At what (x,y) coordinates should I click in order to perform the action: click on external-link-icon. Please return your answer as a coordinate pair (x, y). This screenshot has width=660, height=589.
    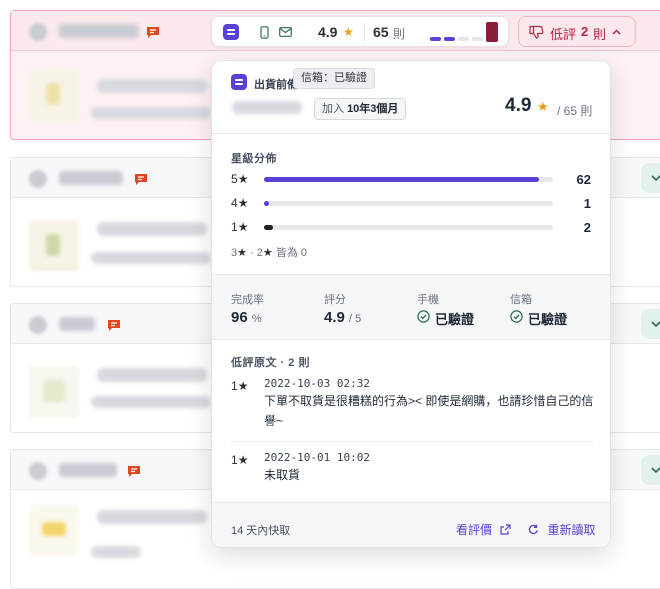
    Looking at the image, I should click on (506, 529).